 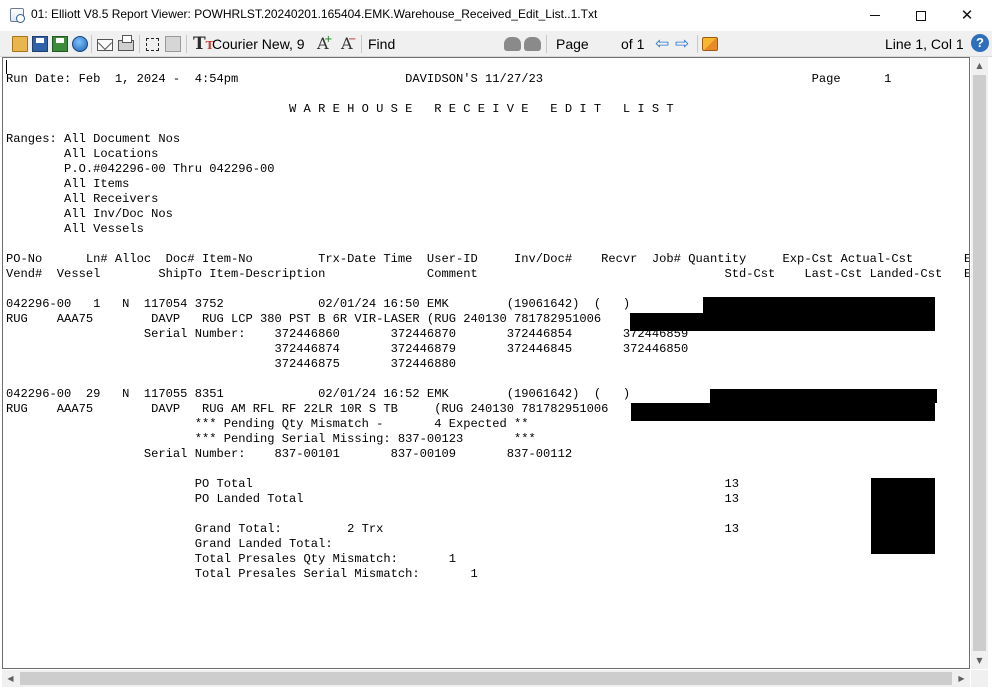 What do you see at coordinates (324, 42) in the screenshot?
I see `font-larger-icon: A` at bounding box center [324, 42].